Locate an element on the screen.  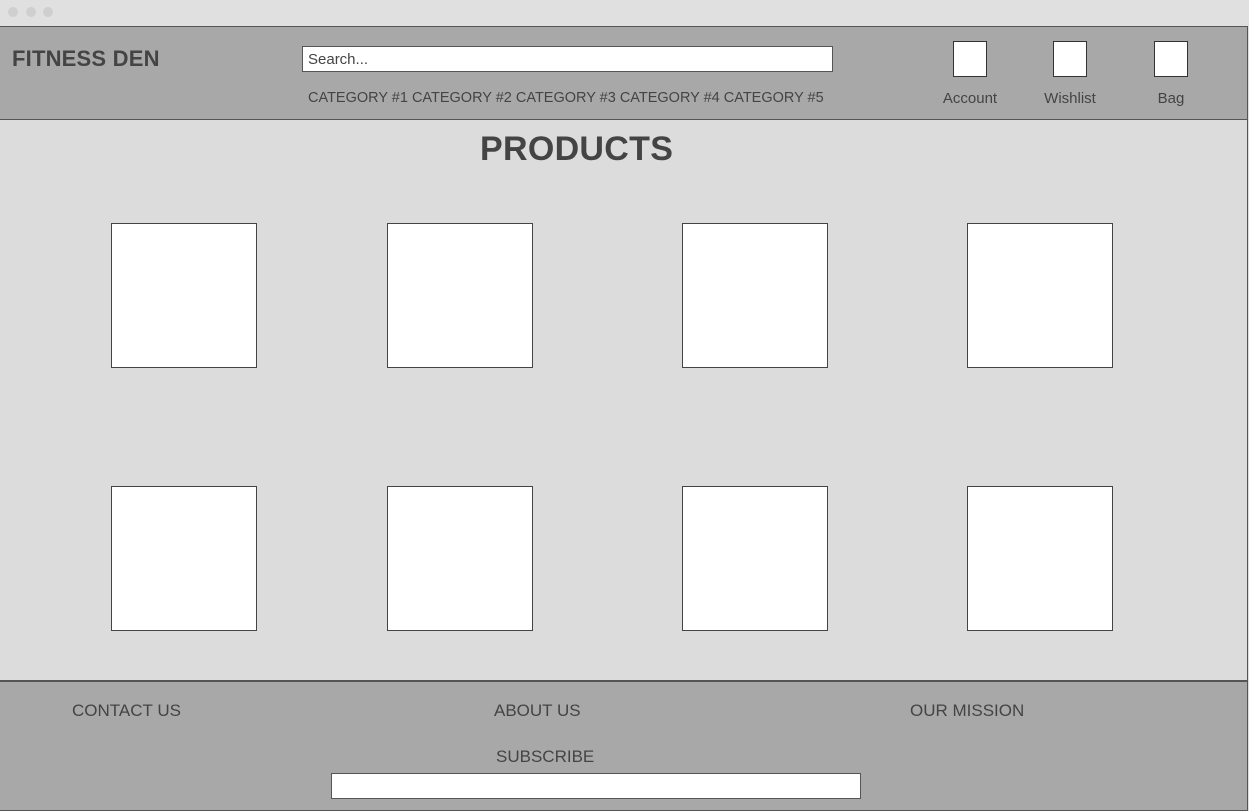
account-button: Account is located at coordinates (970, 74).